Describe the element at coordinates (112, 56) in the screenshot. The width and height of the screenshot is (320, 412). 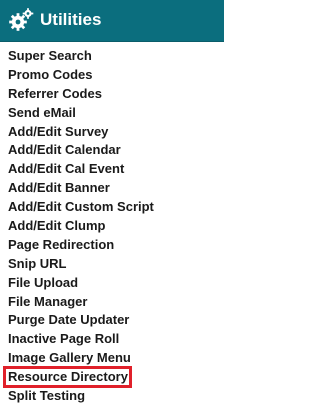
I see `menu-item-super-search: Super Search` at that location.